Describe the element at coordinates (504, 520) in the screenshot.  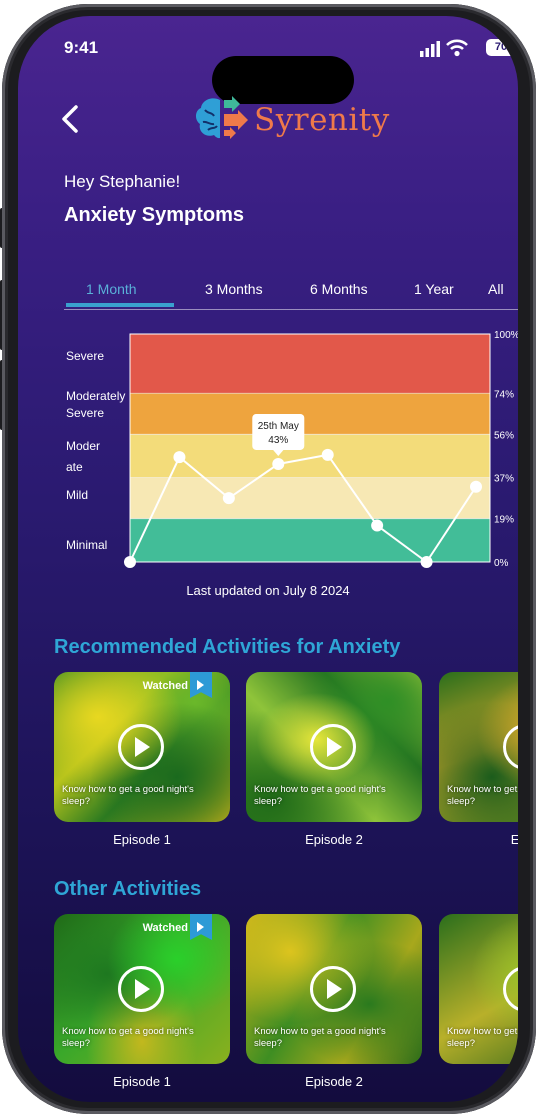
I see `y-tick-label: 19%` at that location.